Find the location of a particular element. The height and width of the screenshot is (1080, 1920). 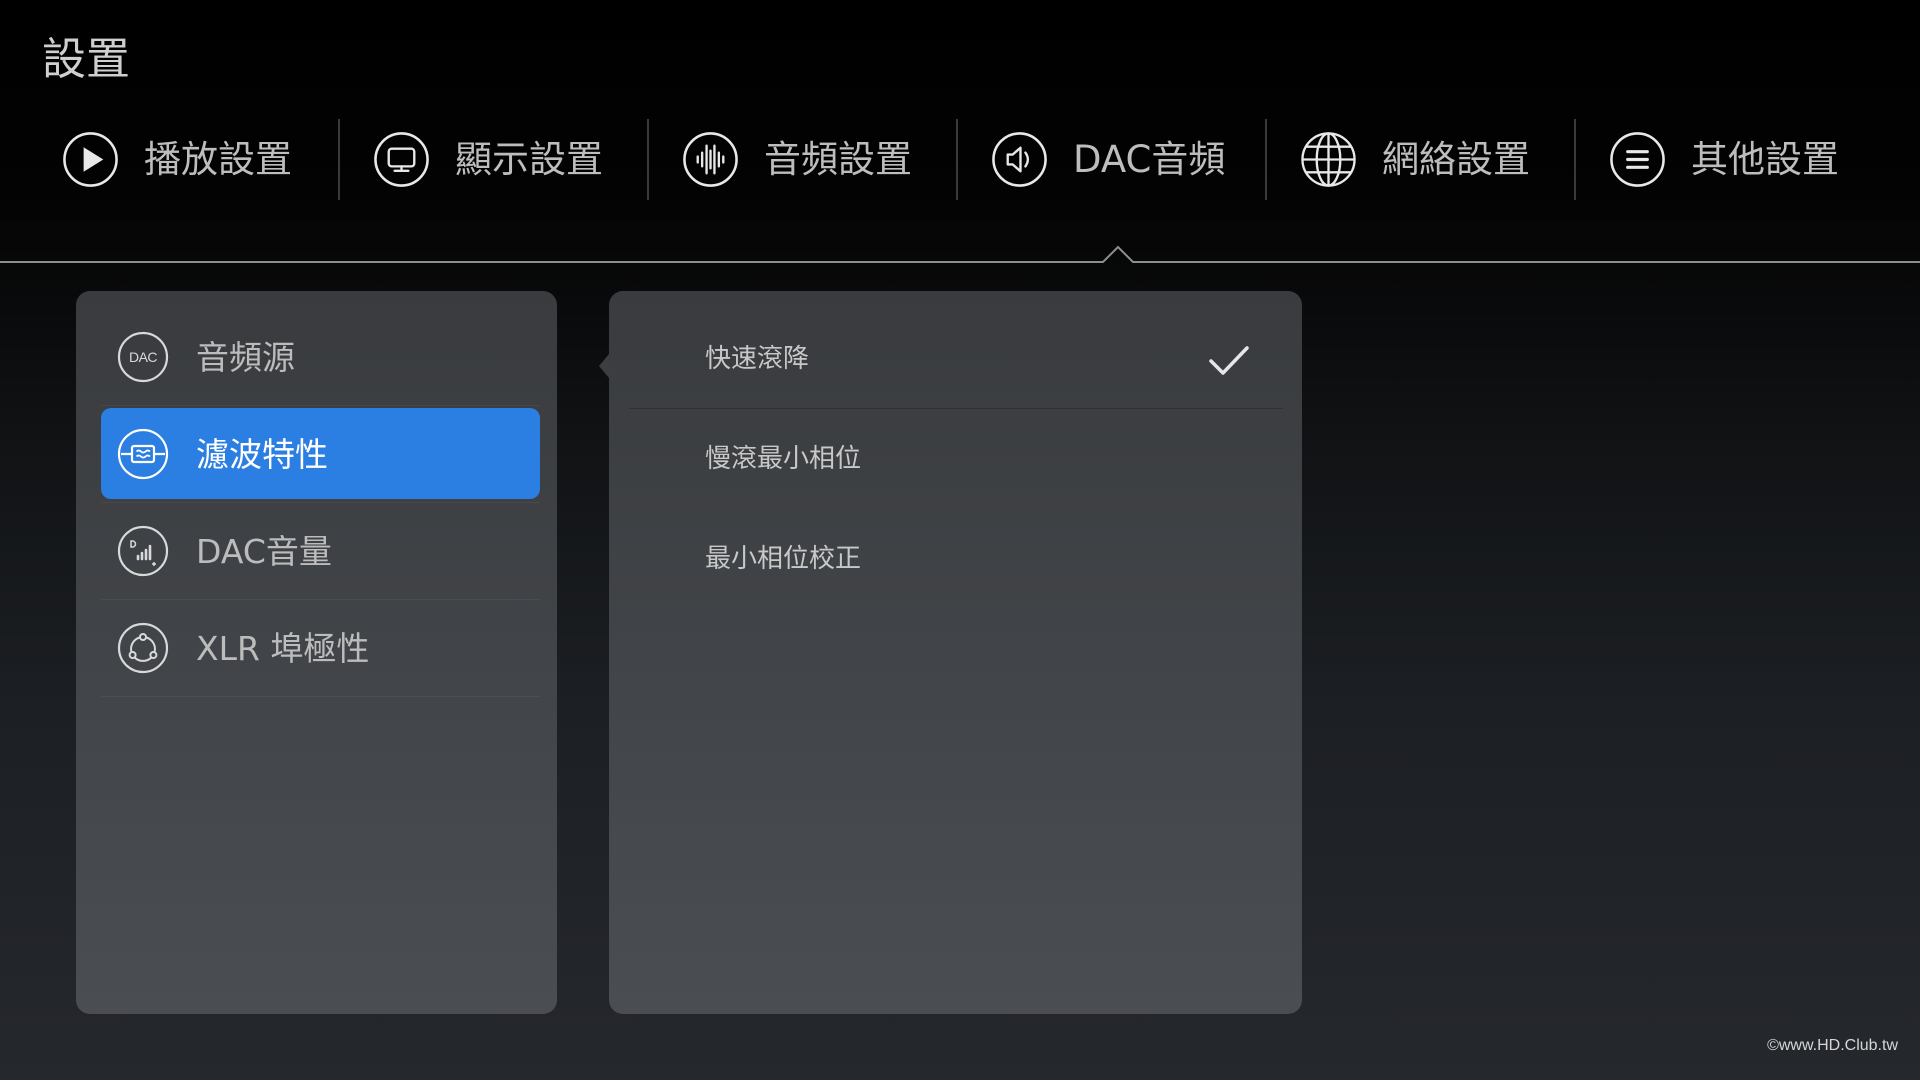

tab-label: 音頻設置 is located at coordinates (838, 159).